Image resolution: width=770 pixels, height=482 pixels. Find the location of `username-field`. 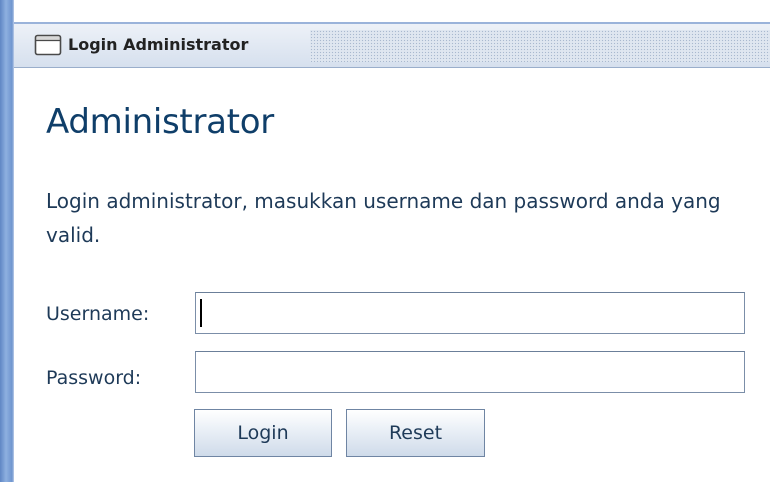

username-field is located at coordinates (470, 313).